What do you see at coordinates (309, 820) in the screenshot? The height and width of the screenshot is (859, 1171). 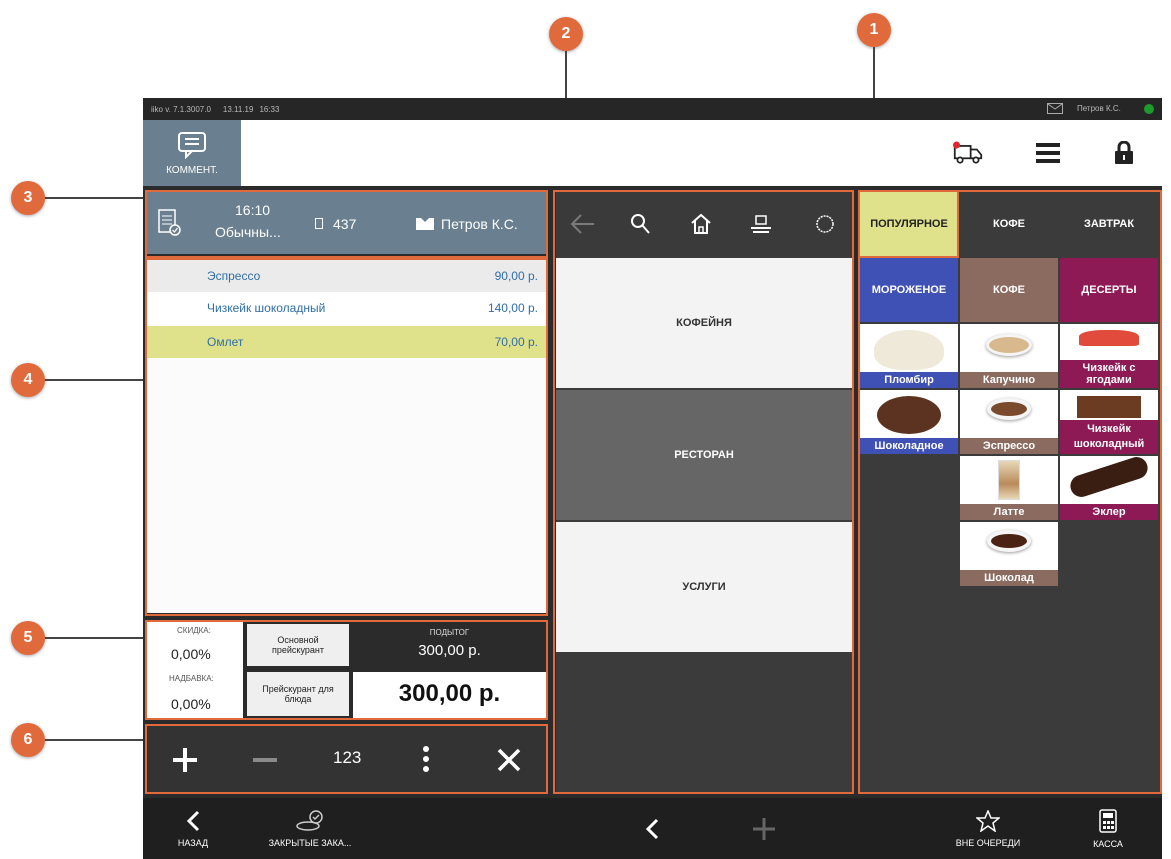 I see `closed-orders-icon` at bounding box center [309, 820].